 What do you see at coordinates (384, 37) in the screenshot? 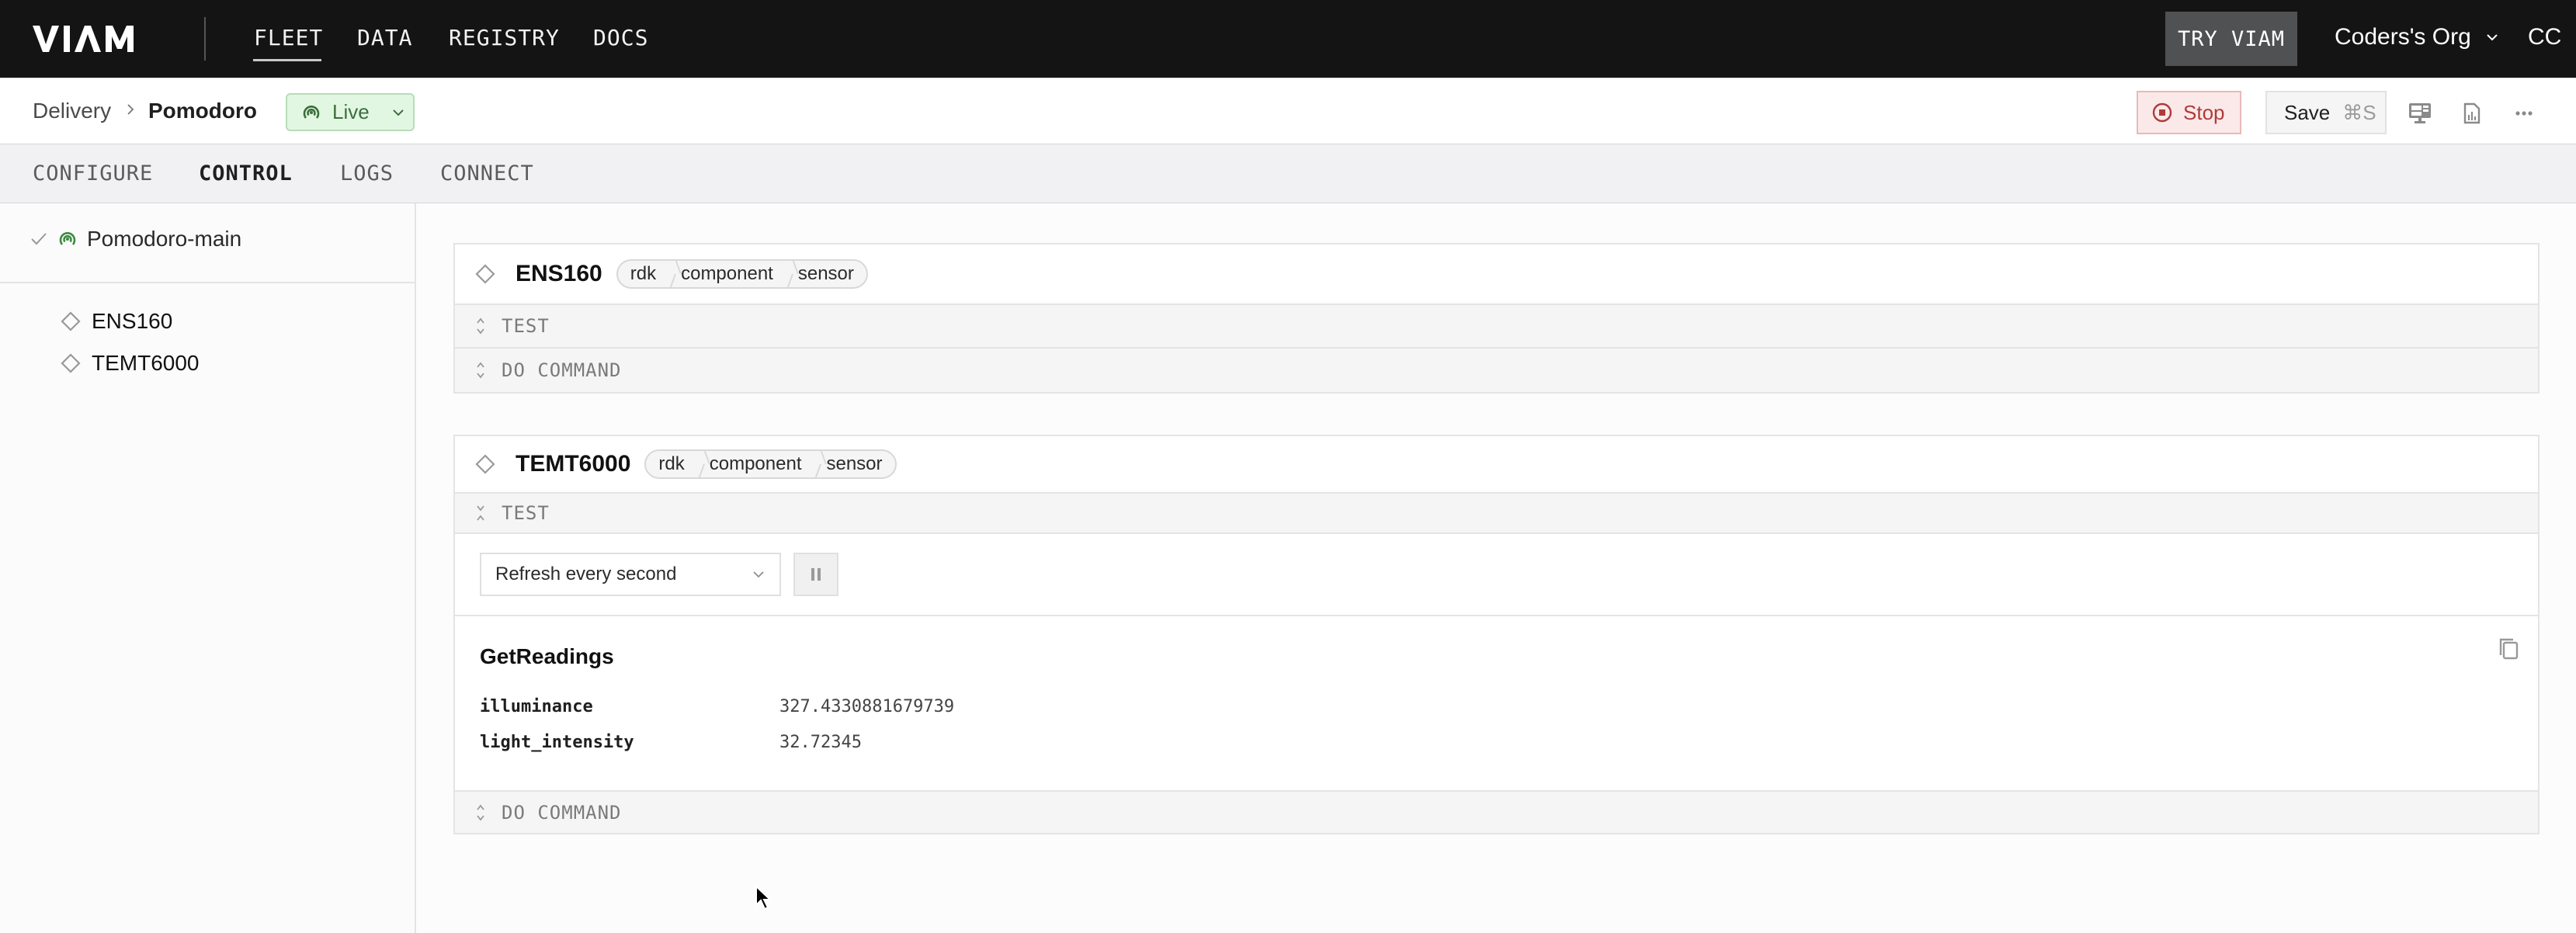
I see `nav-data: DATA` at bounding box center [384, 37].